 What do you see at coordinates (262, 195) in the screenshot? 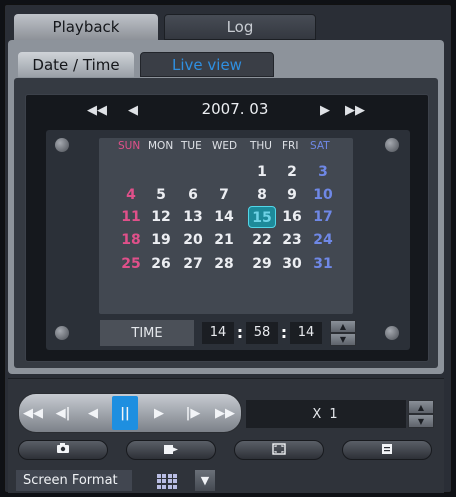
I see `calendar-day: 8` at bounding box center [262, 195].